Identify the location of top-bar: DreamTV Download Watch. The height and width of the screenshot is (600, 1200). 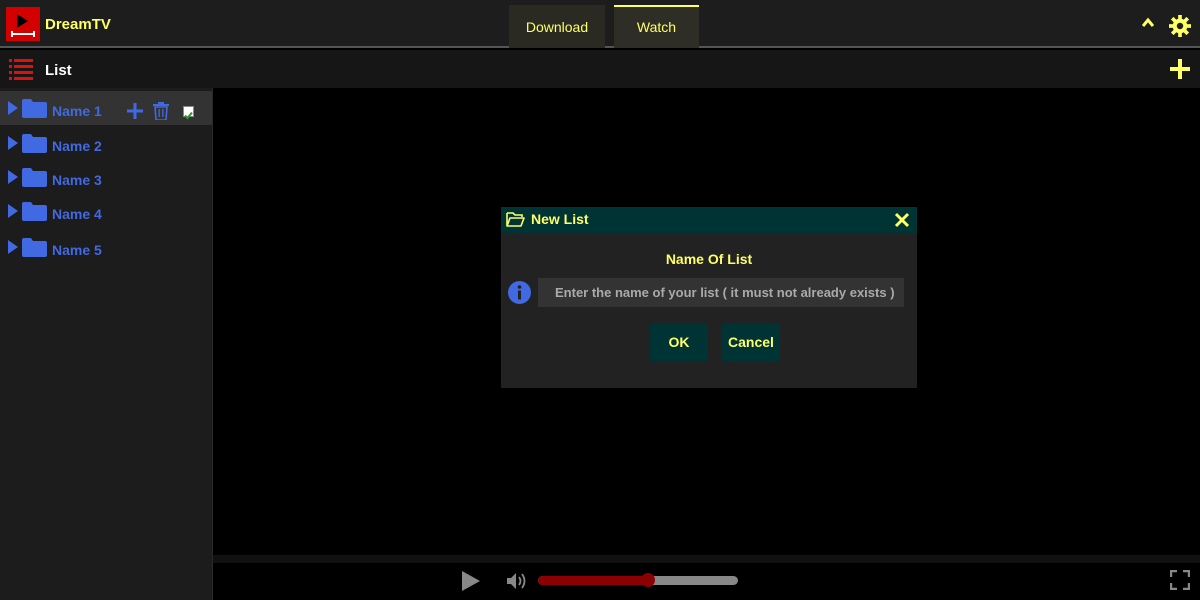
(600, 24).